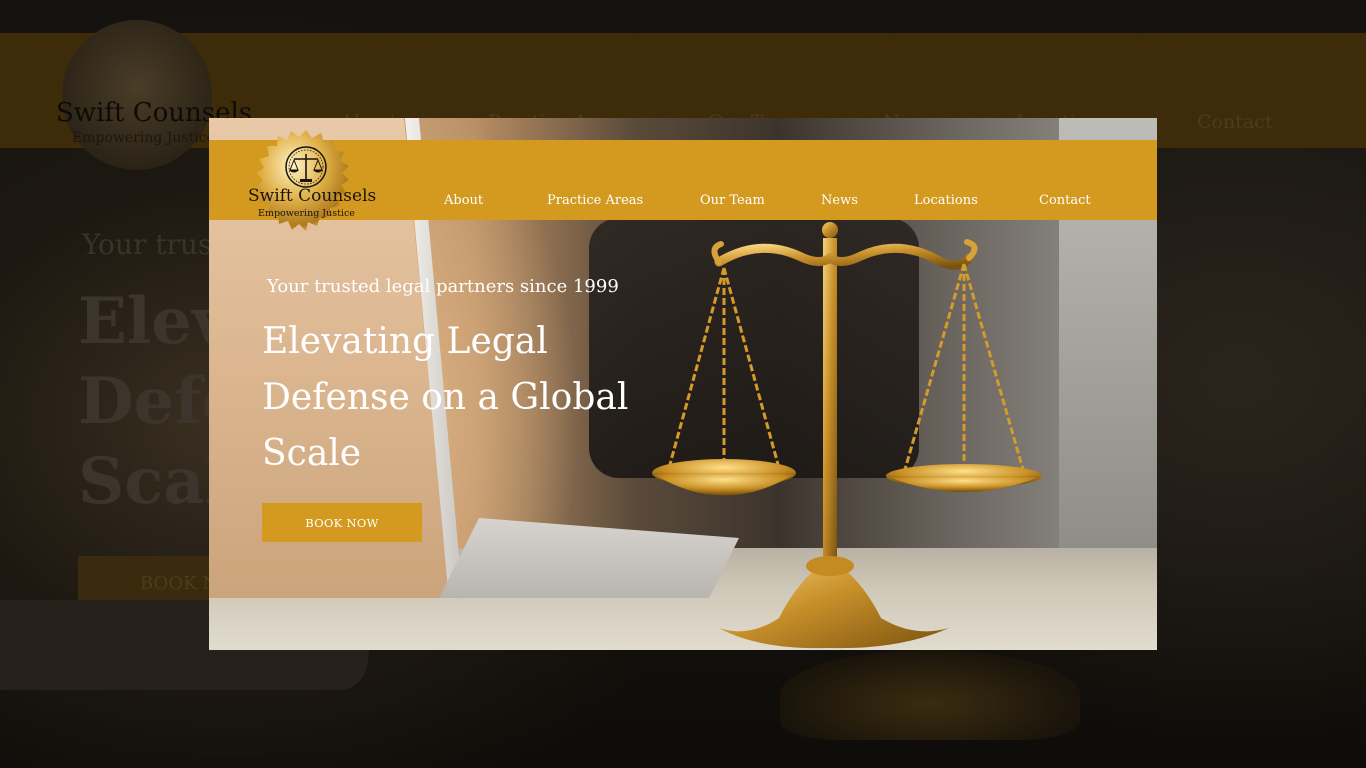 The width and height of the screenshot is (1366, 768). I want to click on brand-tagline: Empowering Justice, so click(306, 213).